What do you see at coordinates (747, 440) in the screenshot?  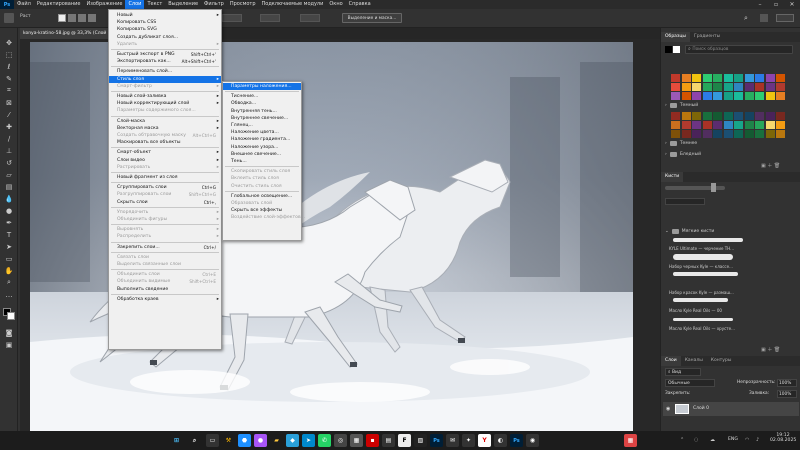 I see `wifi-icon: ◠` at bounding box center [747, 440].